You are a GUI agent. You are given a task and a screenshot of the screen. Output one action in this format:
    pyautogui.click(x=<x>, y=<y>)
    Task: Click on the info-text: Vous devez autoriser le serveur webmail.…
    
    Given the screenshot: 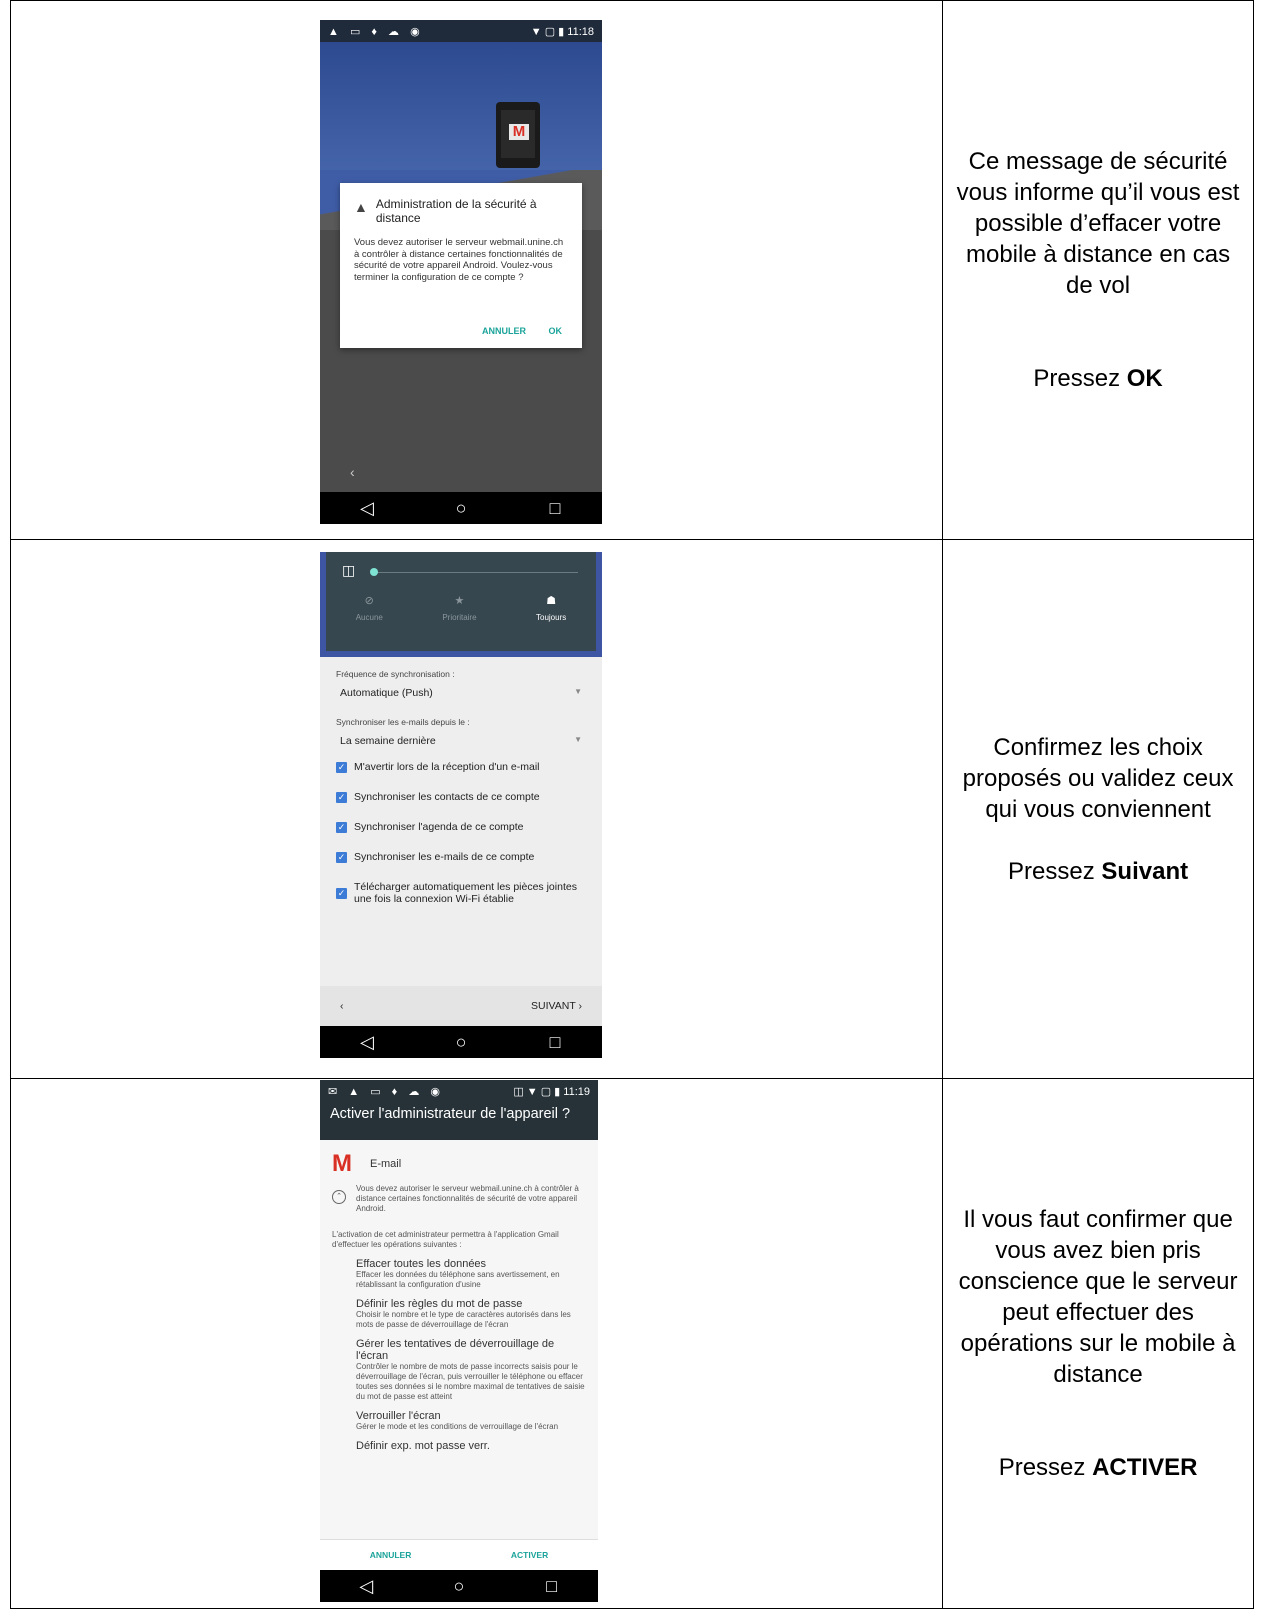 What is the action you would take?
    pyautogui.click(x=467, y=1198)
    